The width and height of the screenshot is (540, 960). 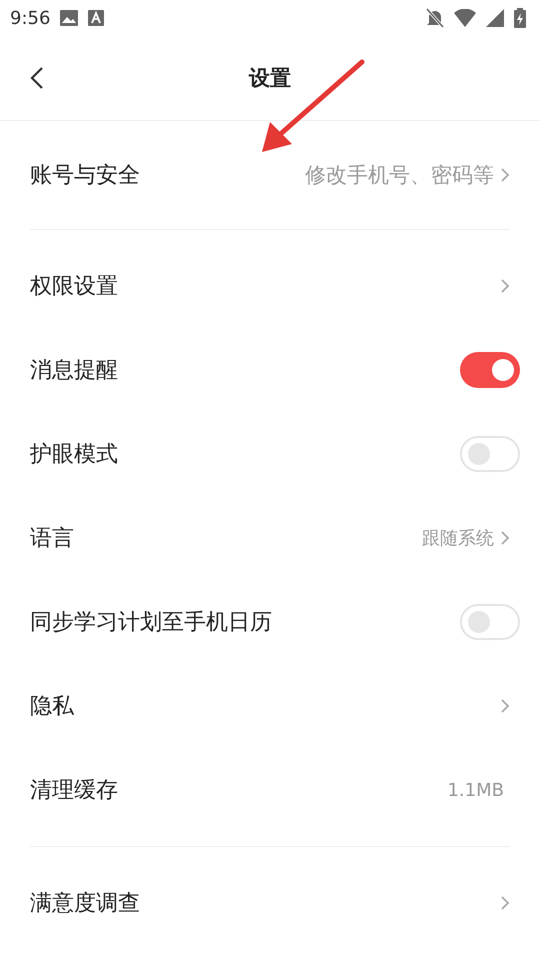 I want to click on font-icon, so click(x=96, y=18).